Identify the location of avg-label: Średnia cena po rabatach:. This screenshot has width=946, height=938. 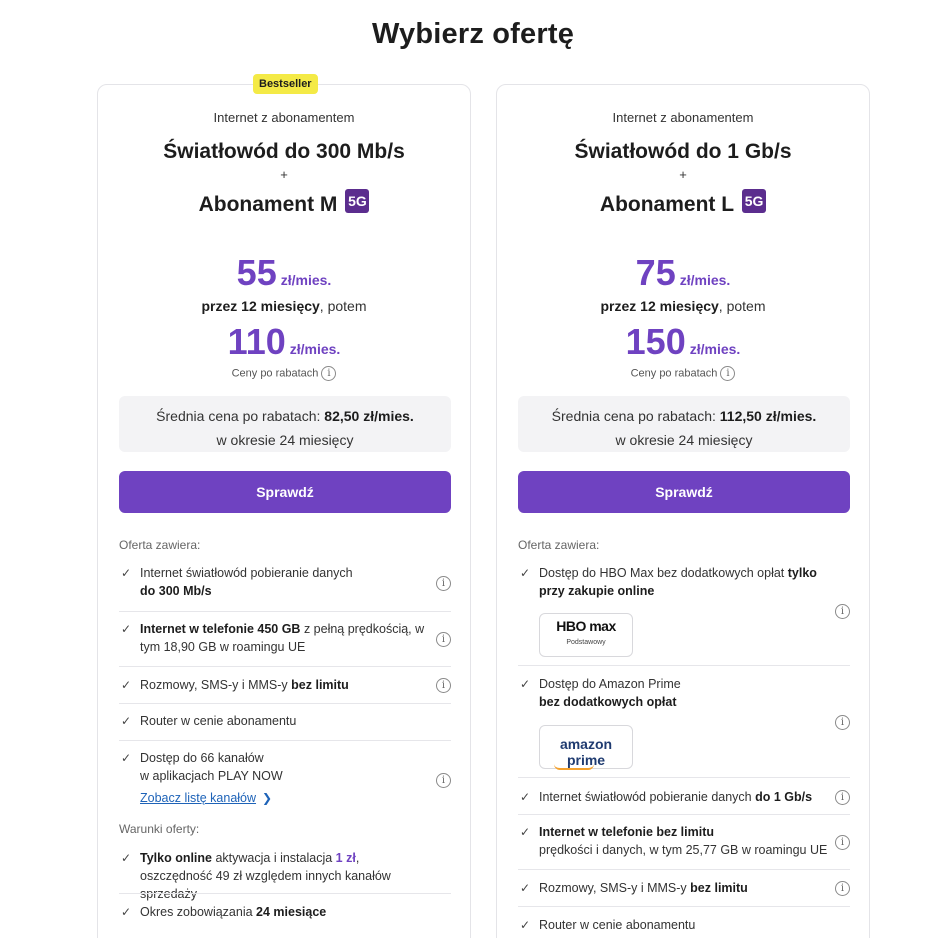
(635, 416).